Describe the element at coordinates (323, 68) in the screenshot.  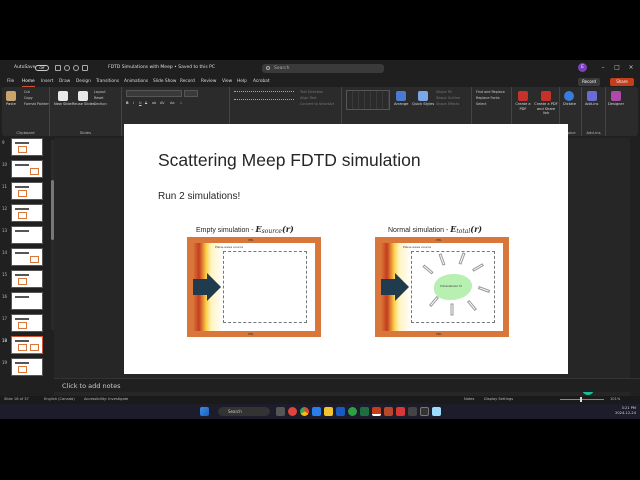
I see `search-input: Search` at that location.